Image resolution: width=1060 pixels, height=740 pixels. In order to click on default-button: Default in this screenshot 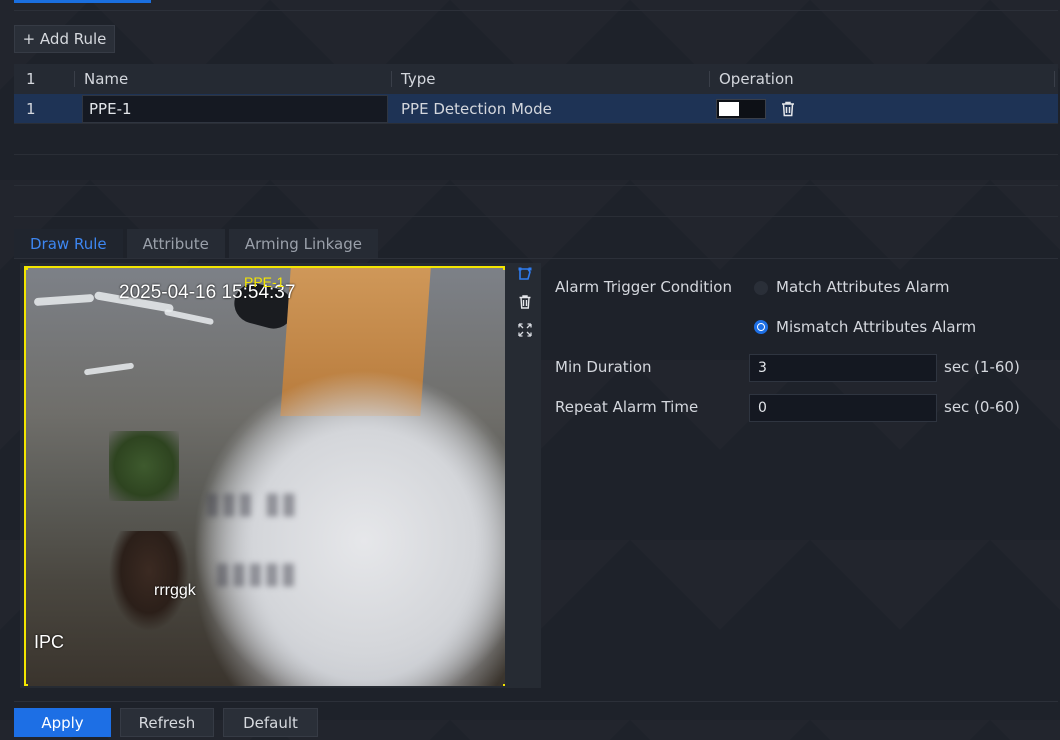, I will do `click(270, 722)`.